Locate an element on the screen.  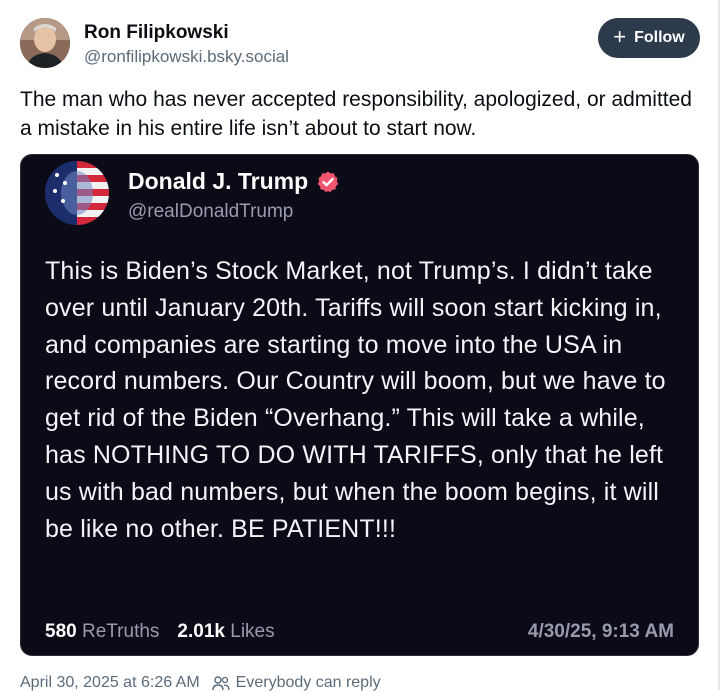
verified-badge-icon is located at coordinates (328, 181).